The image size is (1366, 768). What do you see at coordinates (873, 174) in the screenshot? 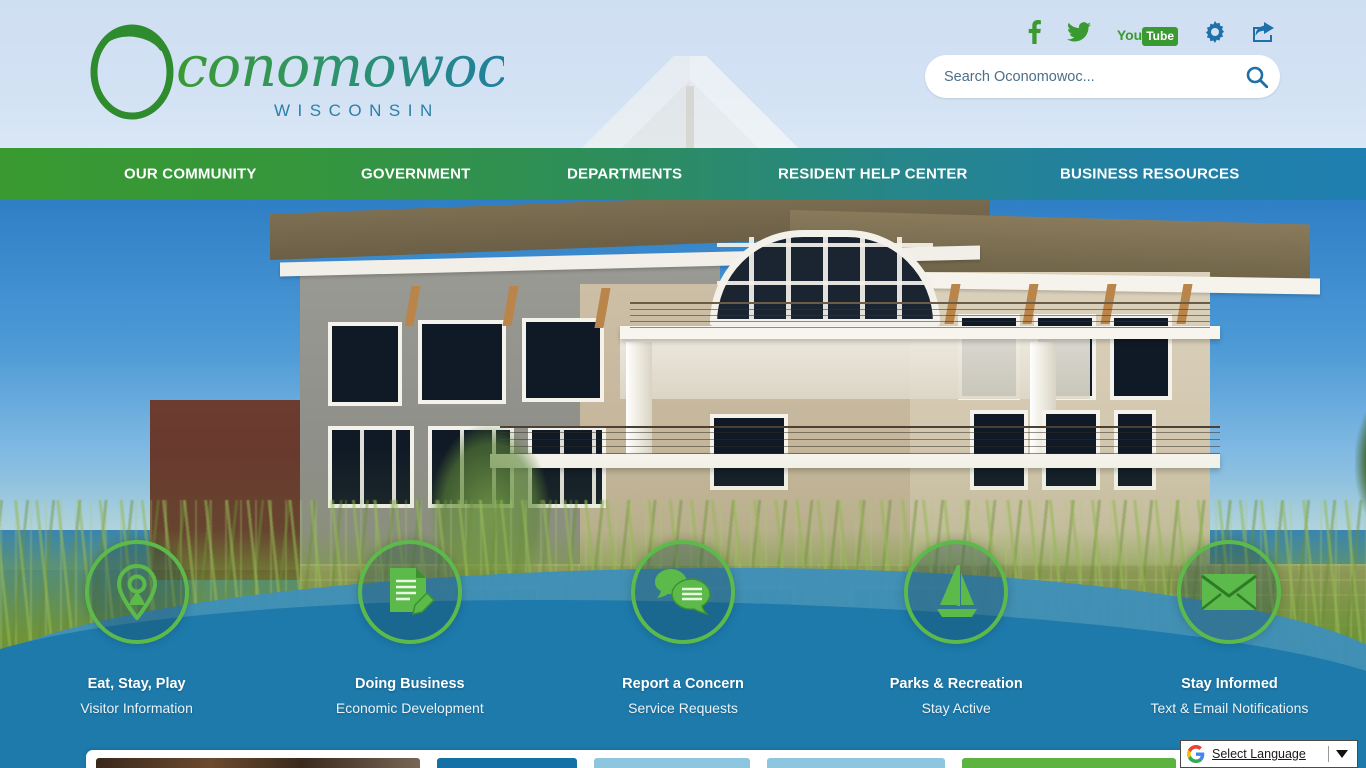
I see `nav-item-resident-help-center: RESIDENT HELP CENTER` at bounding box center [873, 174].